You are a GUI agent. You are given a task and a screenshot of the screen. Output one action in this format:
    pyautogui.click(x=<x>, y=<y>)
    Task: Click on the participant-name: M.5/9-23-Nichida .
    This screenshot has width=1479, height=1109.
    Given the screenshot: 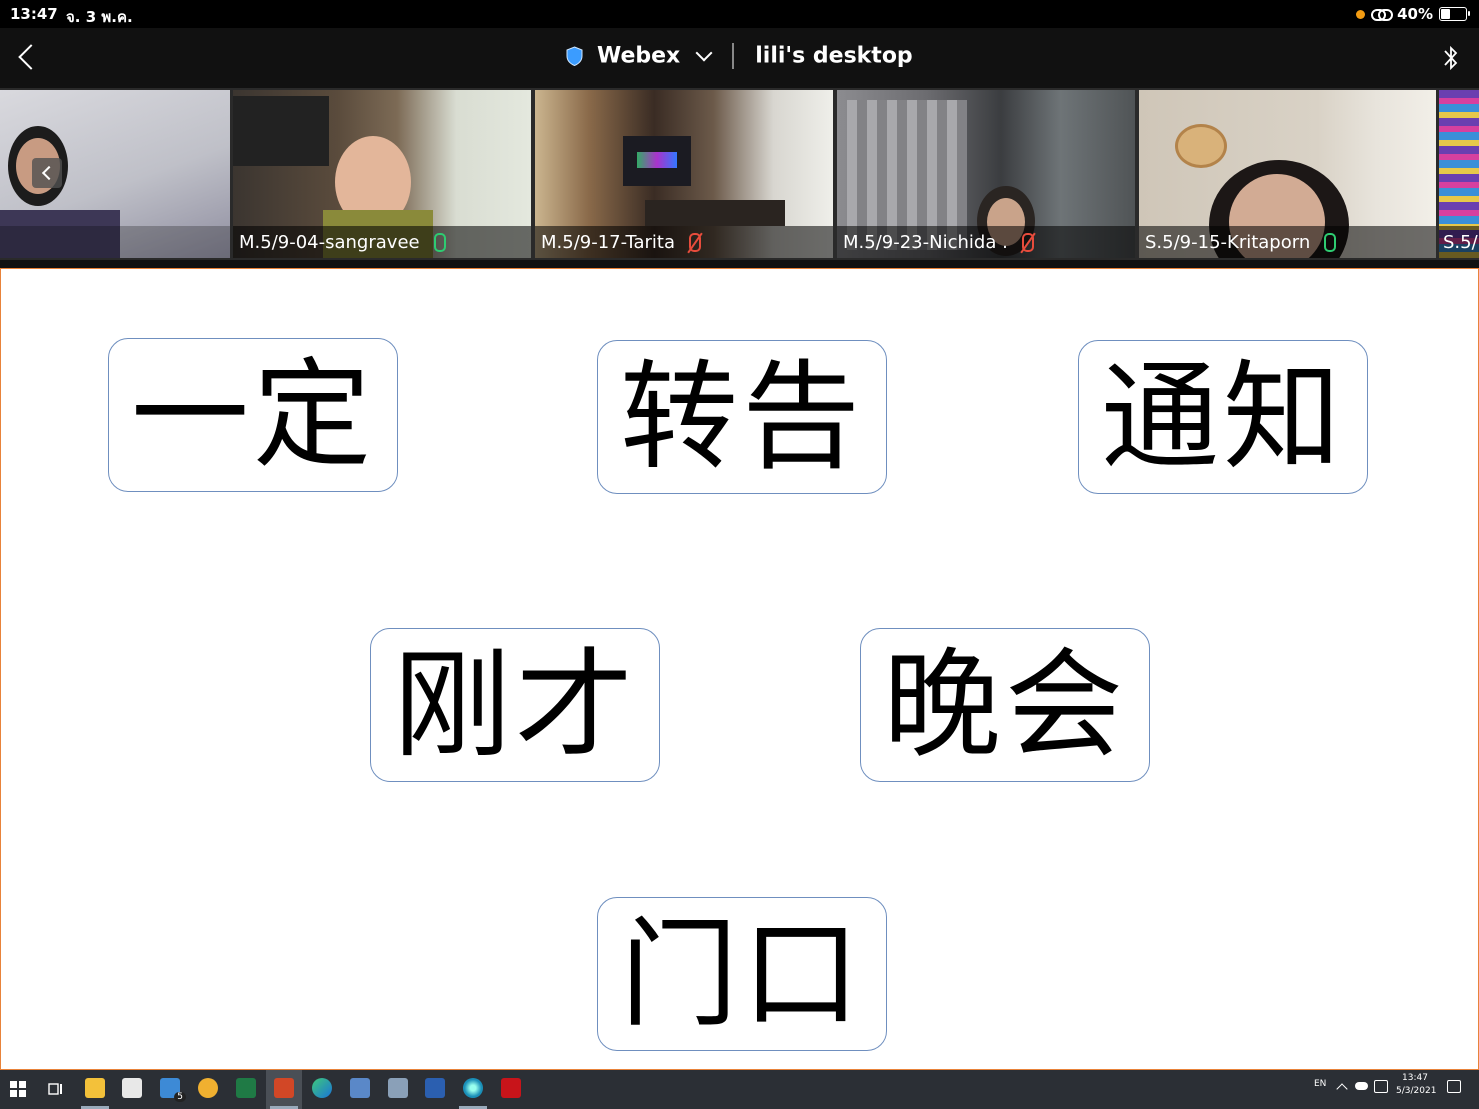 What is the action you would take?
    pyautogui.click(x=925, y=242)
    